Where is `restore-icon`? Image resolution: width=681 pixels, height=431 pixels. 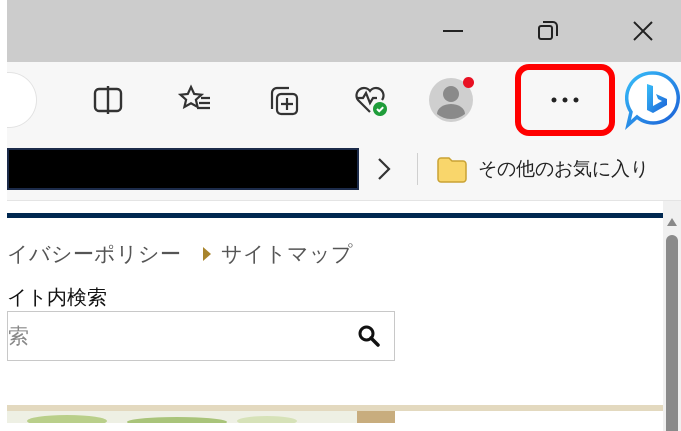
restore-icon is located at coordinates (548, 31).